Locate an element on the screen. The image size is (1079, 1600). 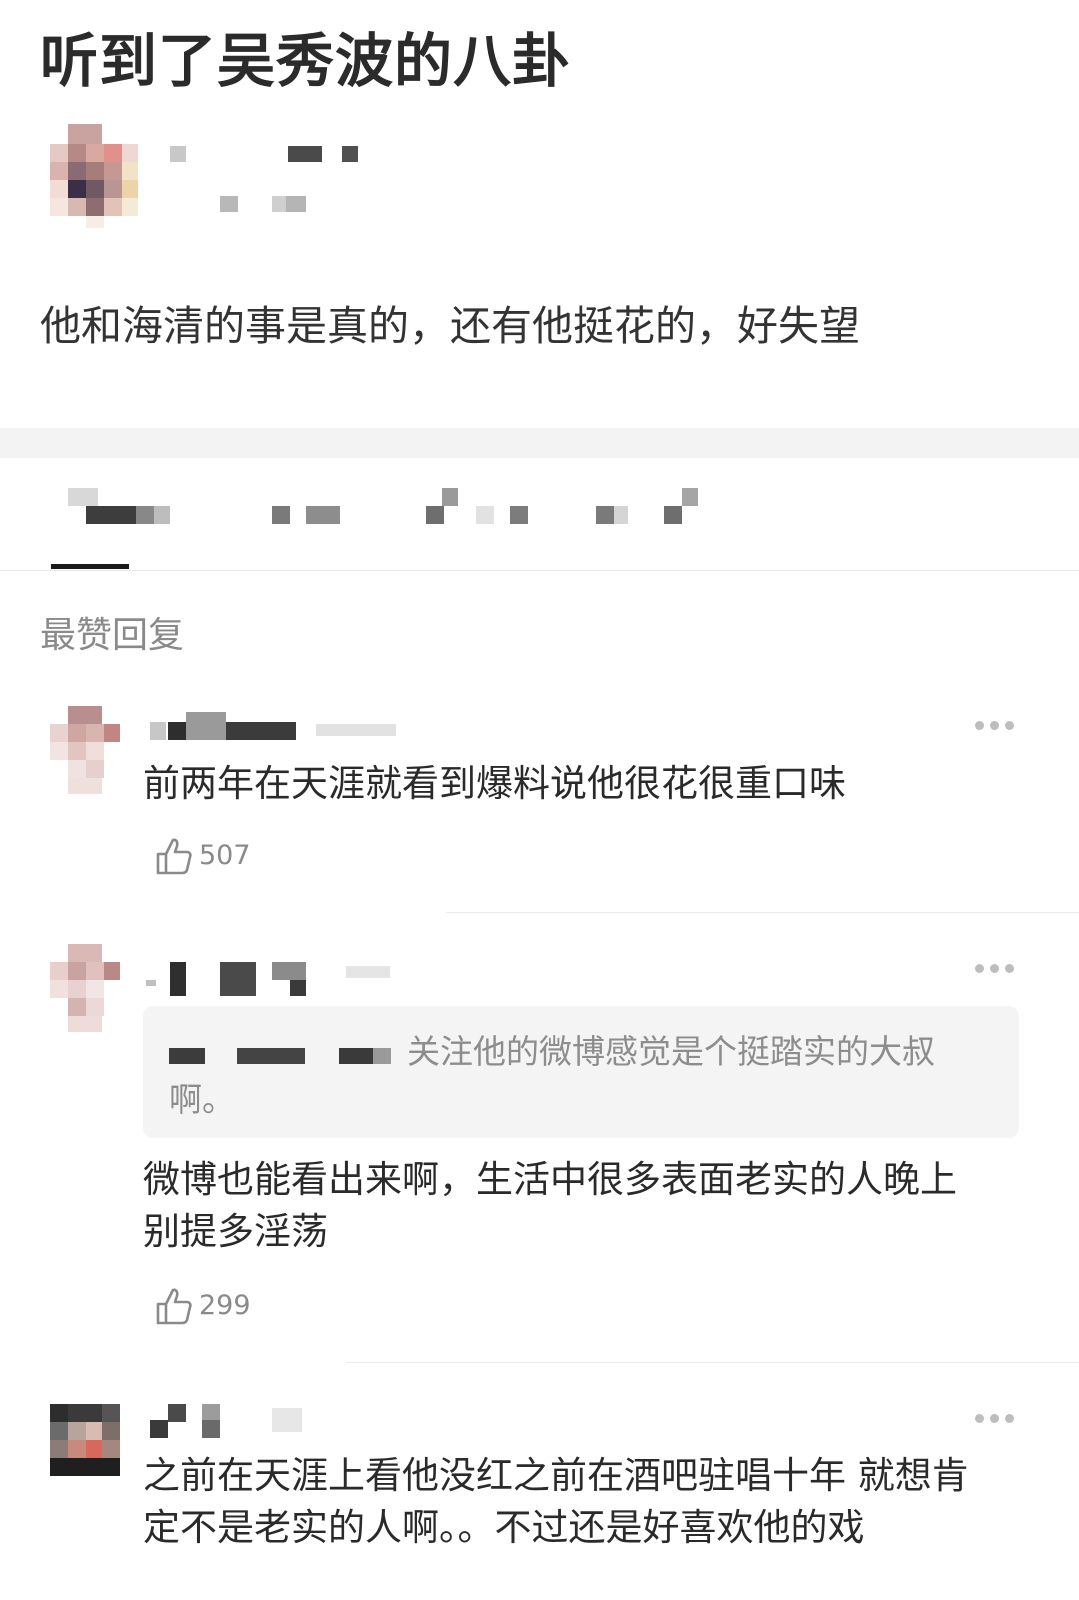
comment-text: 前两年在天涯就看到爆料说他很花很重口味 is located at coordinates (494, 784).